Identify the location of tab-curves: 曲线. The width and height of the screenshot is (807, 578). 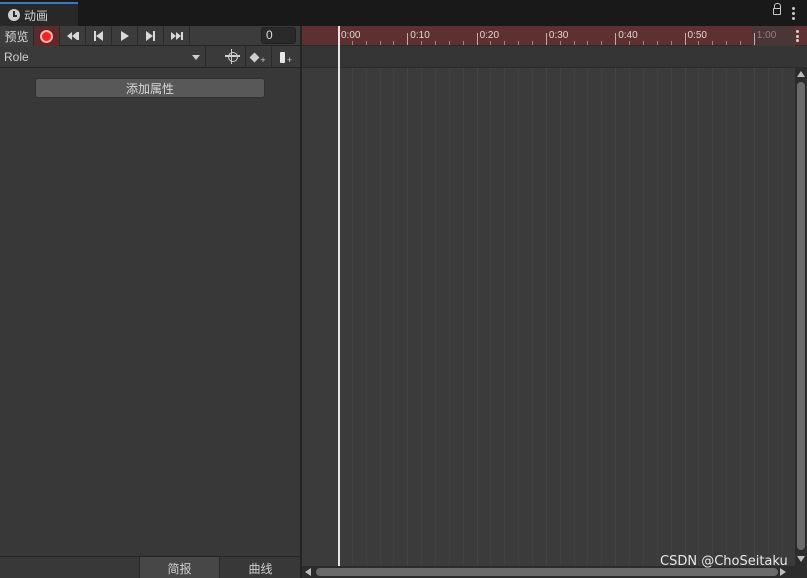
(260, 567).